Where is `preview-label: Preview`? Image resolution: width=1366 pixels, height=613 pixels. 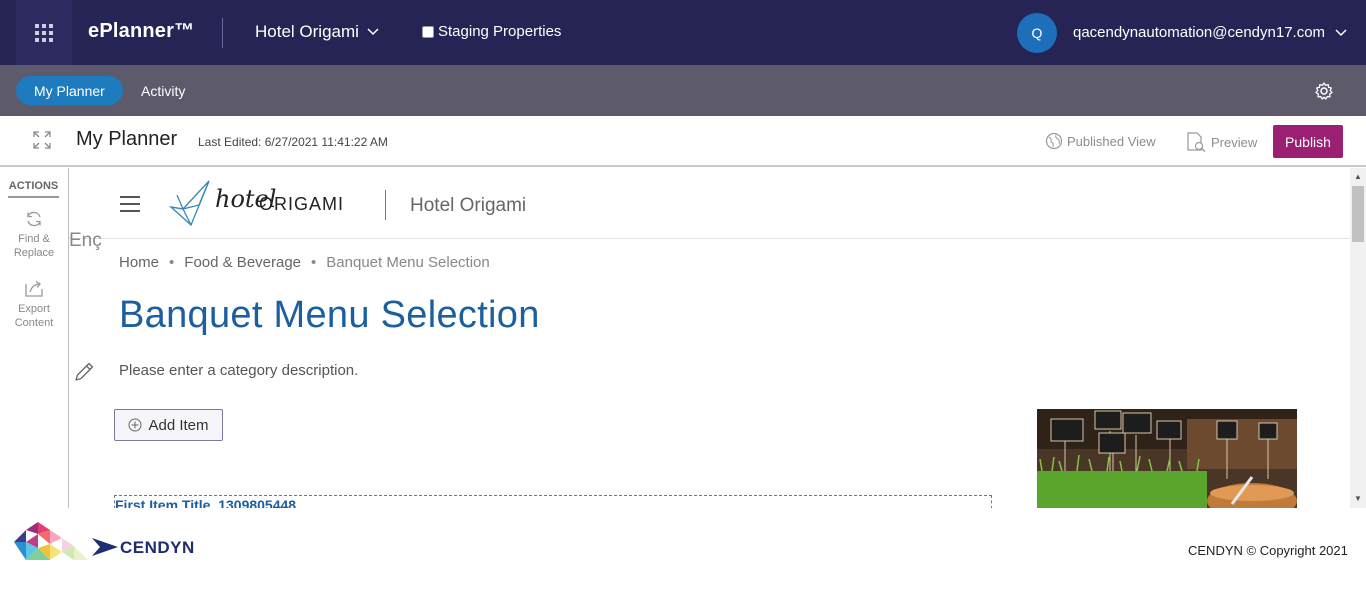
preview-label: Preview is located at coordinates (1234, 142).